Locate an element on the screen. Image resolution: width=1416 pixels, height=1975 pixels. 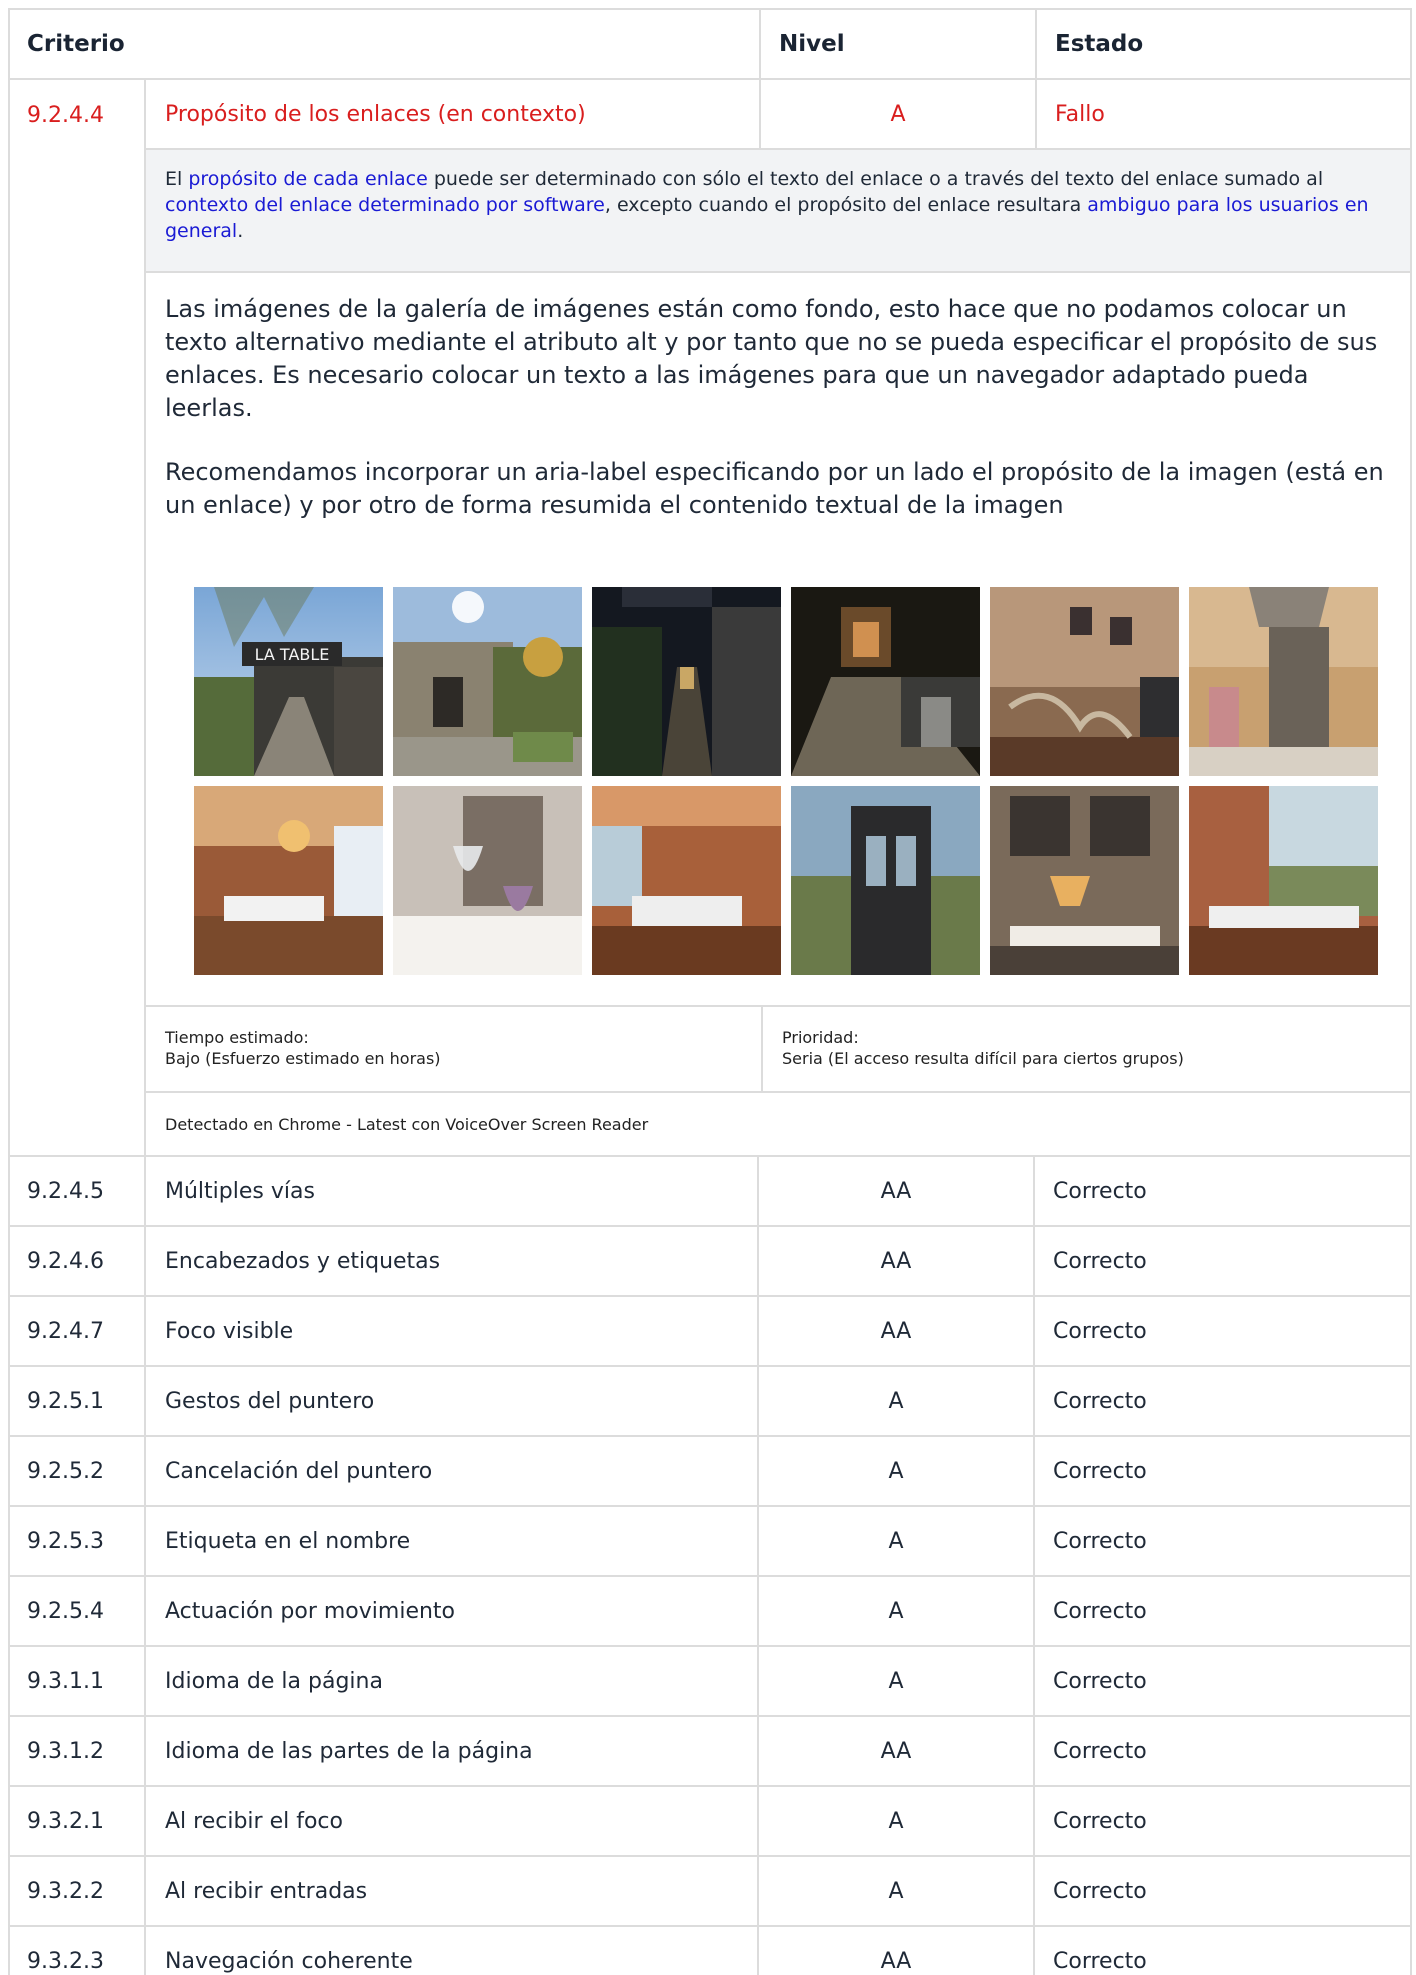
criterion-code: 9.2.5.4 is located at coordinates (65, 1611).